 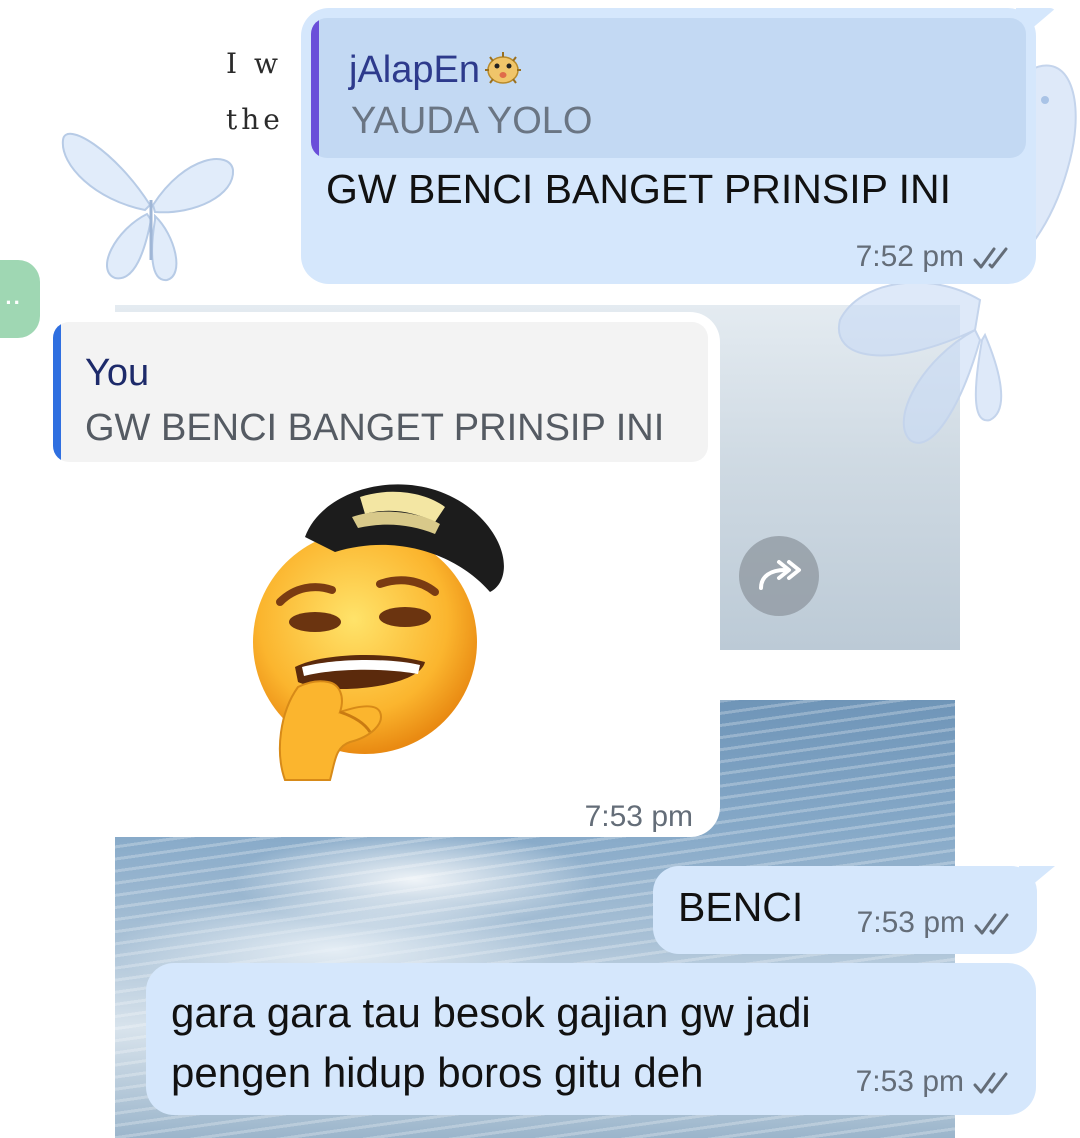 I want to click on forward-arrow-icon, so click(x=780, y=575).